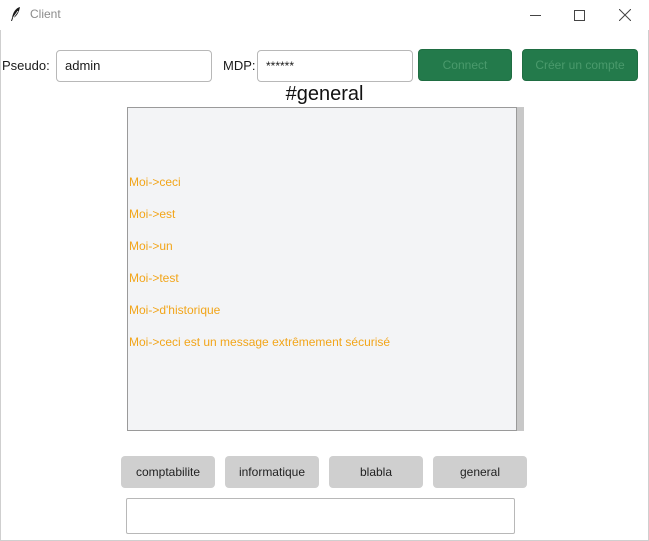 The image size is (649, 541). I want to click on chat-scrollbar, so click(520, 269).